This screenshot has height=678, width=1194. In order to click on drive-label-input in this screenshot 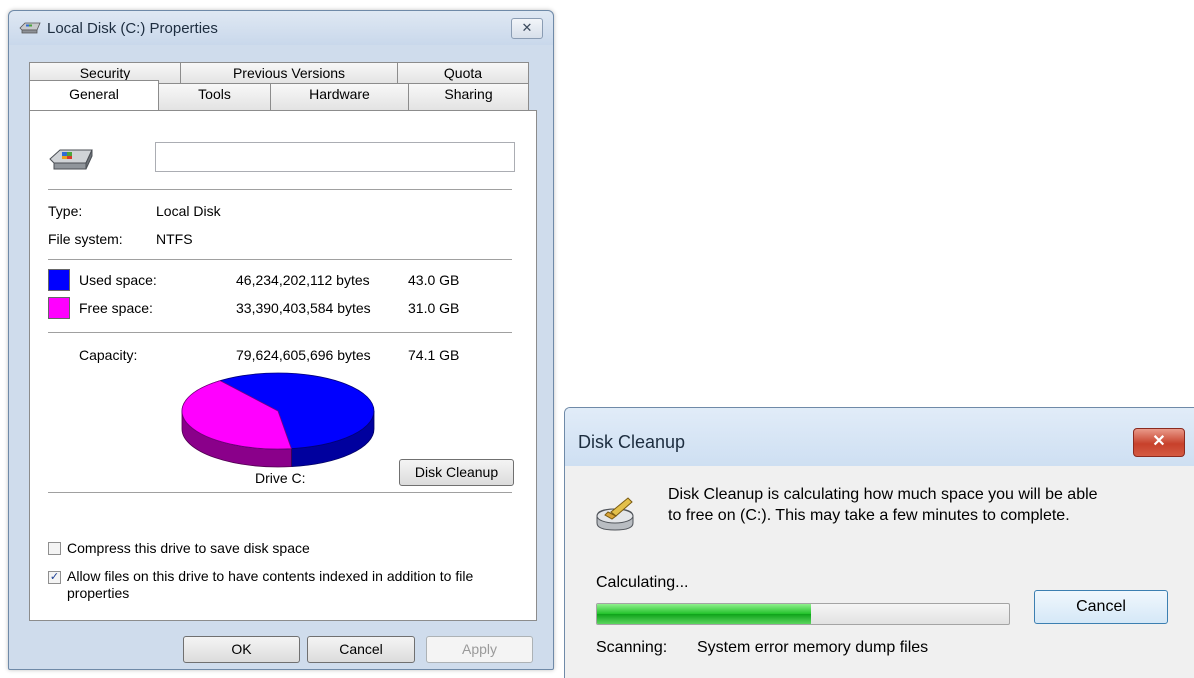, I will do `click(335, 157)`.